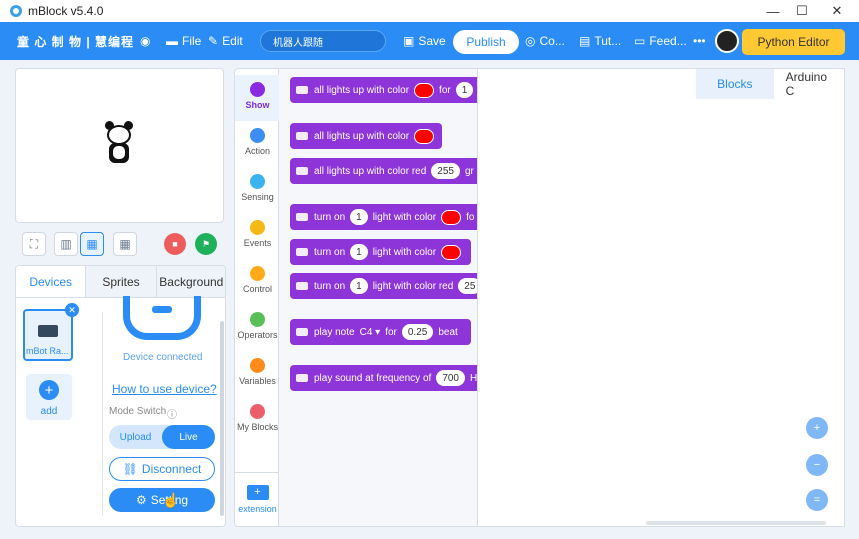 This screenshot has width=859, height=539. I want to click on tab-sprites: Sprites, so click(121, 281).